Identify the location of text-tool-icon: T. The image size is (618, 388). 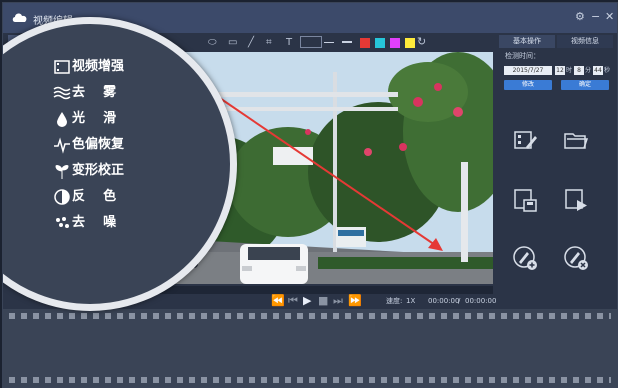
(289, 43).